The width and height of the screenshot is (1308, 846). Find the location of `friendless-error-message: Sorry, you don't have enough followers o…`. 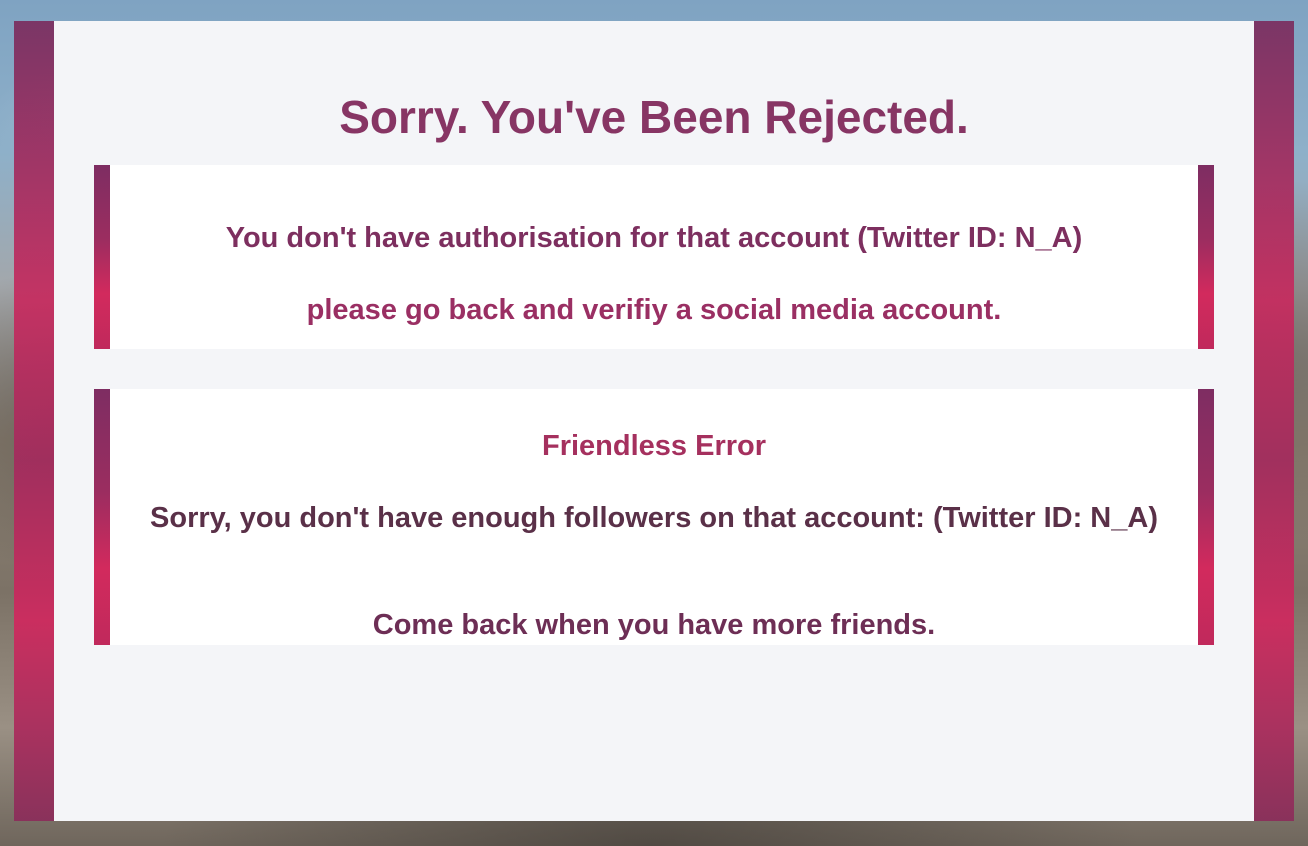

friendless-error-message: Sorry, you don't have enough followers o… is located at coordinates (654, 518).